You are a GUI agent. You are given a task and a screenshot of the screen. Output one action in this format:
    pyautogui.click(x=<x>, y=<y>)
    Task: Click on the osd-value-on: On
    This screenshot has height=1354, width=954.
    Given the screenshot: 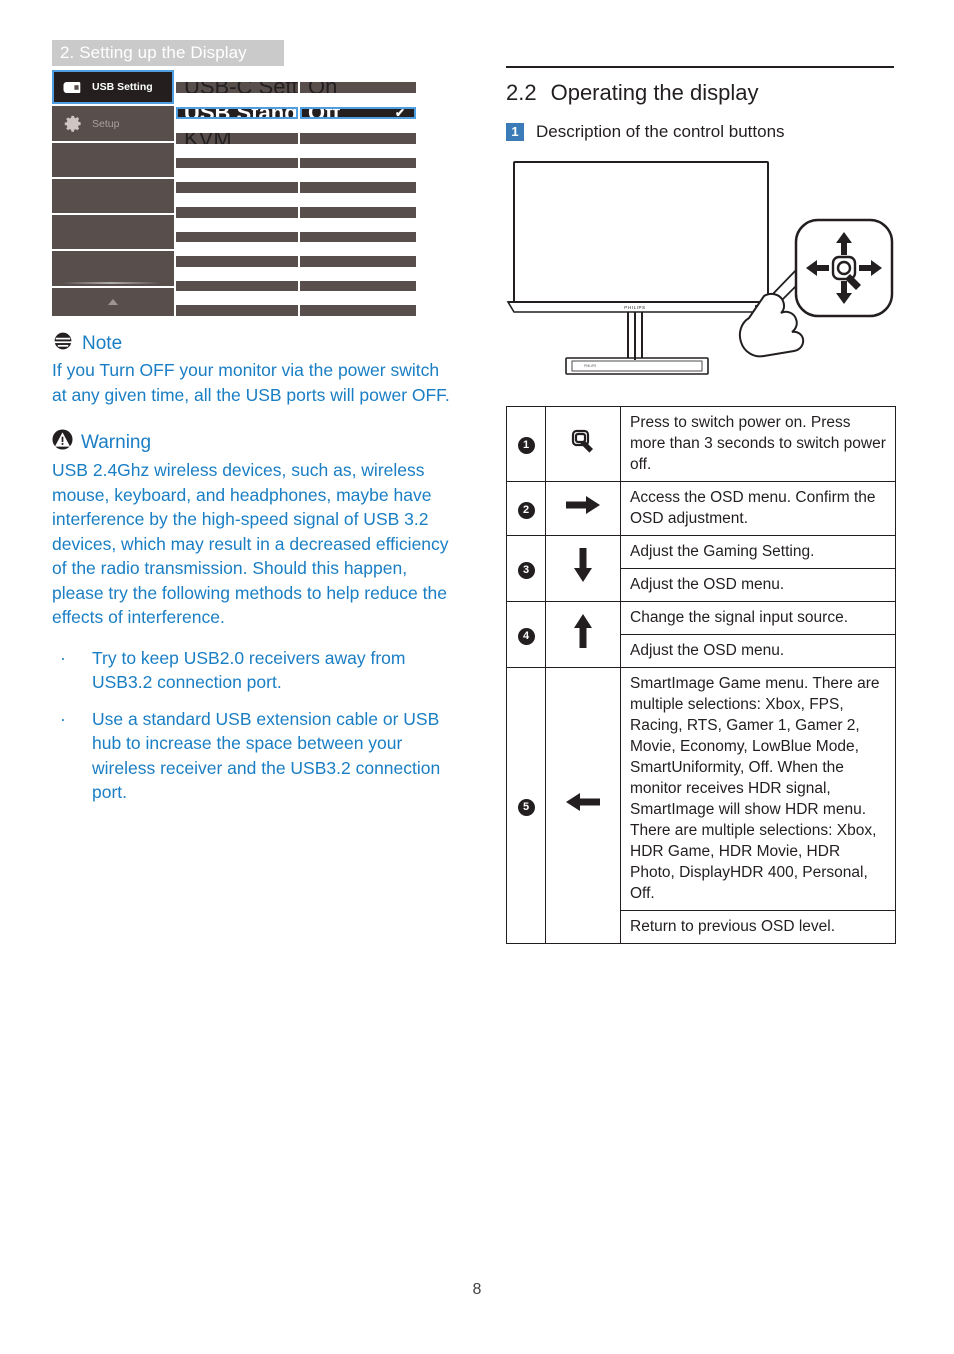 What is the action you would take?
    pyautogui.click(x=358, y=87)
    